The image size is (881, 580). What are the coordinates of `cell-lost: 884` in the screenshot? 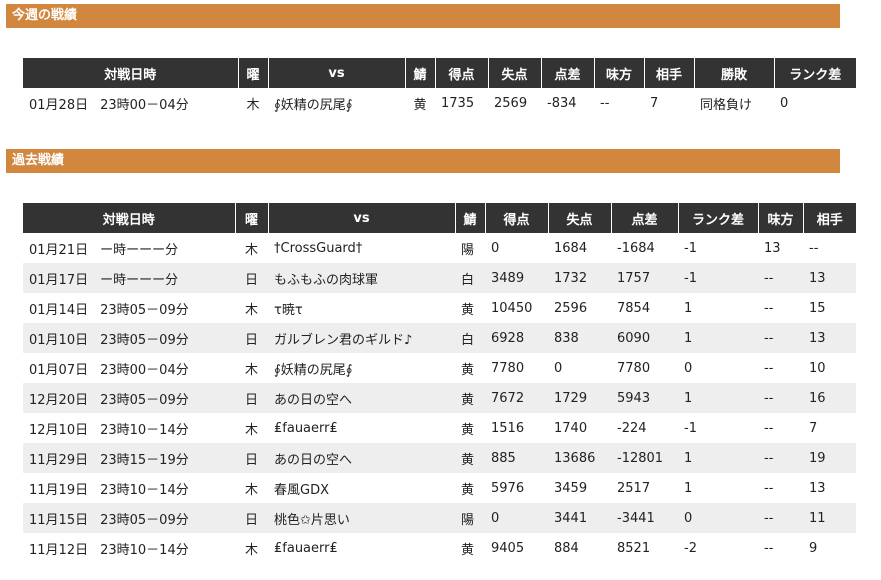 It's located at (566, 548).